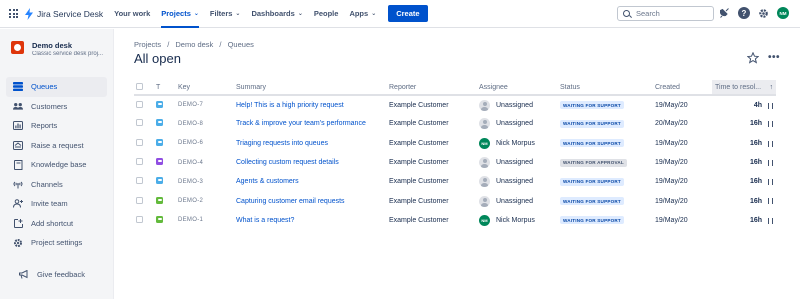 Image resolution: width=800 pixels, height=299 pixels. What do you see at coordinates (744, 13) in the screenshot?
I see `help-icon: ?` at bounding box center [744, 13].